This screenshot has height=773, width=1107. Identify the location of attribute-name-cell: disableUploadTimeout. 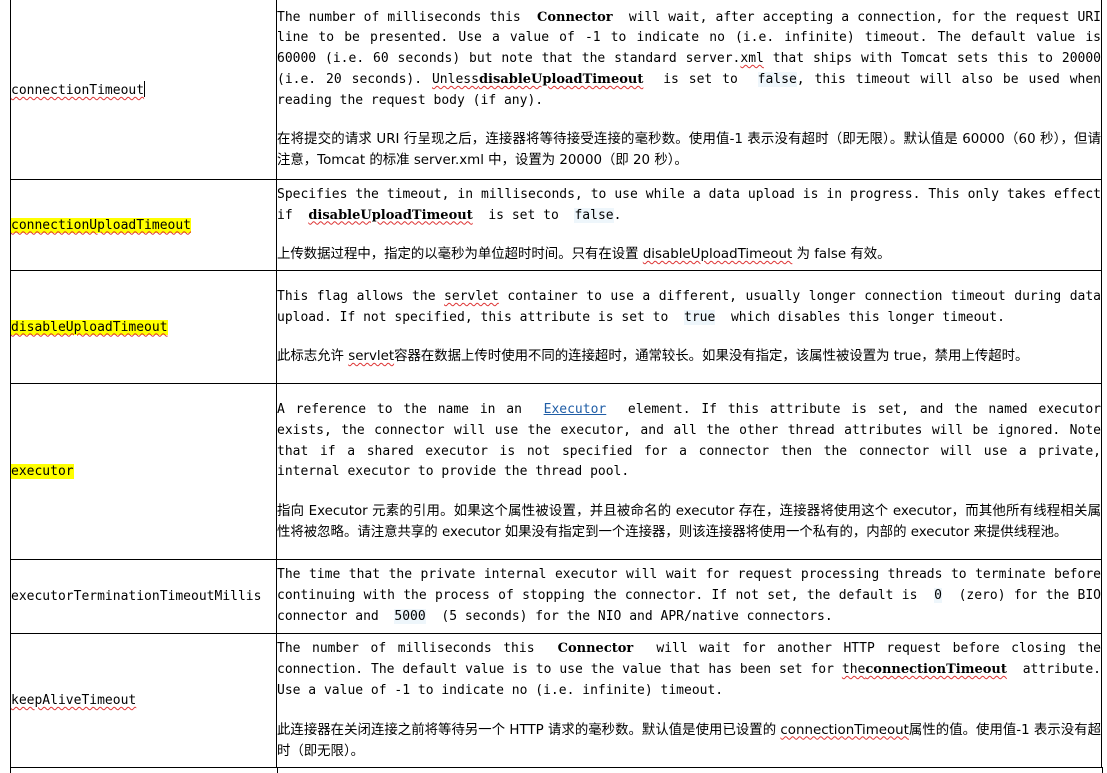
(143, 327).